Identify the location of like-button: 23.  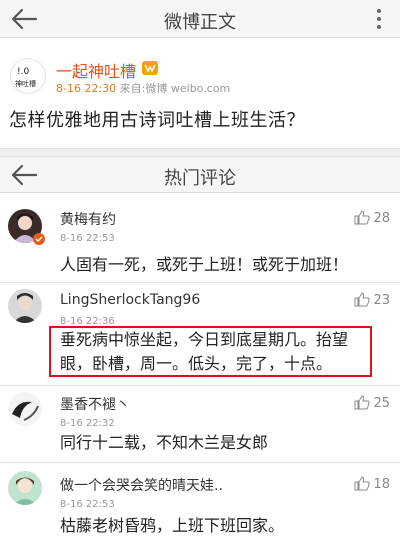
(372, 300).